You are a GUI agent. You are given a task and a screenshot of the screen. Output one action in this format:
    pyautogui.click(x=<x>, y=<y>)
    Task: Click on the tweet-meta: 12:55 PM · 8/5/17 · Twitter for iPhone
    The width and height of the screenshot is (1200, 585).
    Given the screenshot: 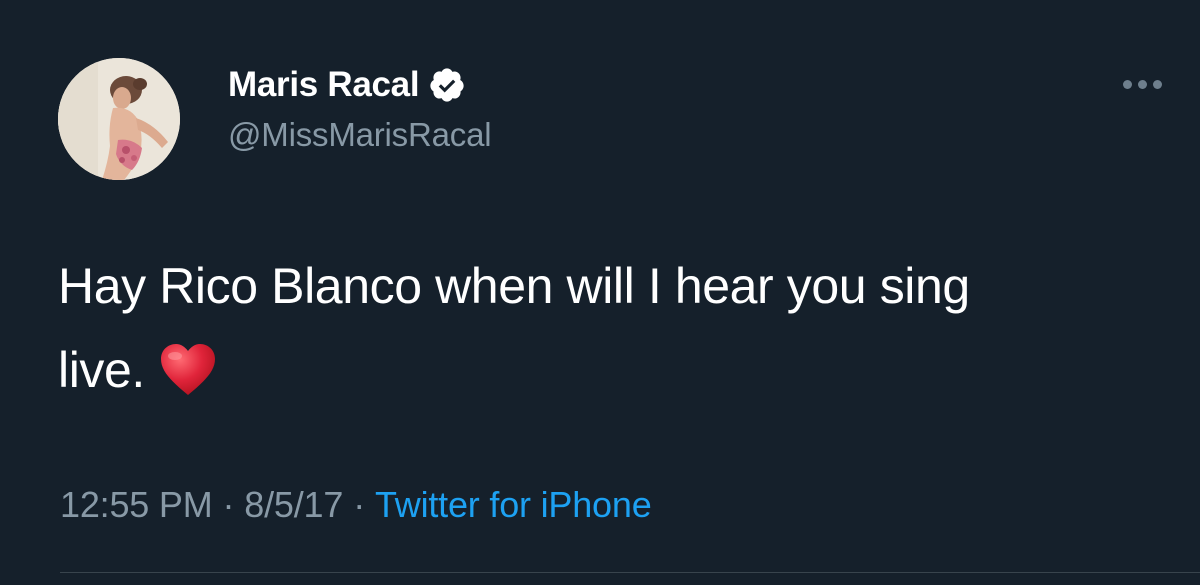 What is the action you would take?
    pyautogui.click(x=356, y=505)
    